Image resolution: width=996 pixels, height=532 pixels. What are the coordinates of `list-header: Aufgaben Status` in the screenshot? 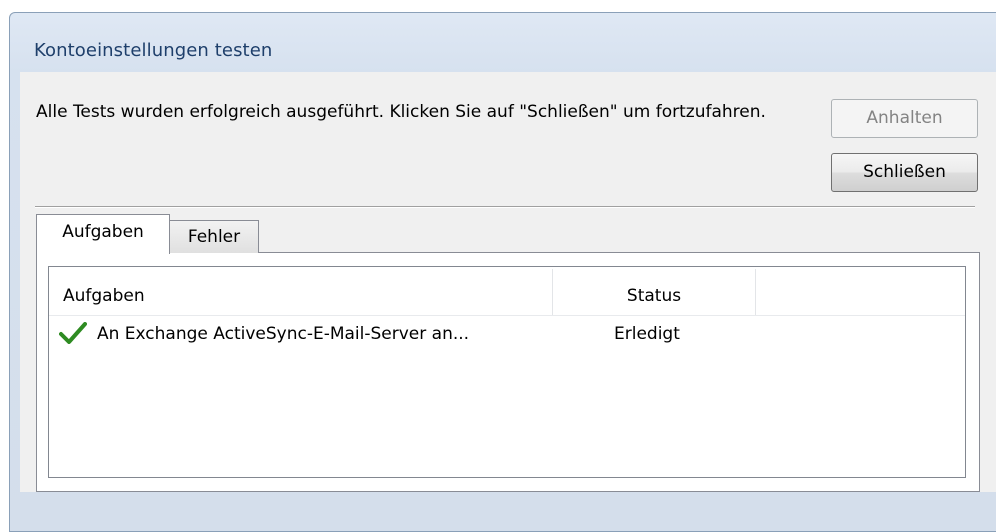 It's located at (507, 291).